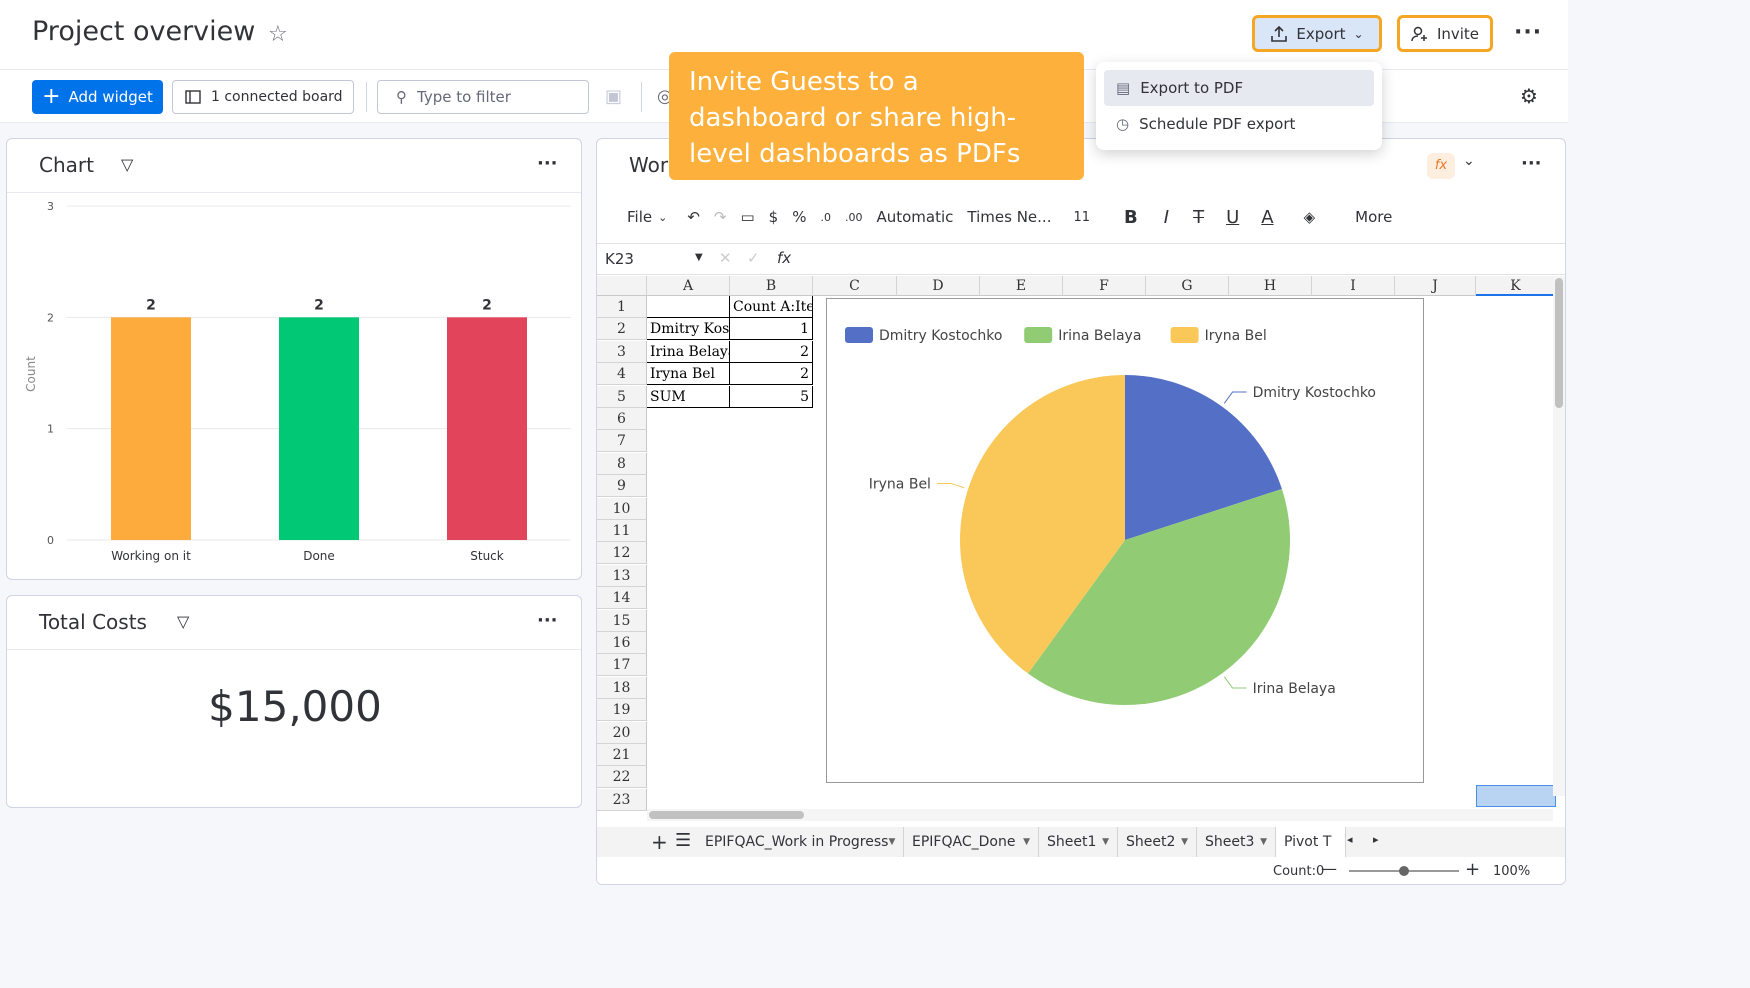  I want to click on table-cell: SUM, so click(688, 396).